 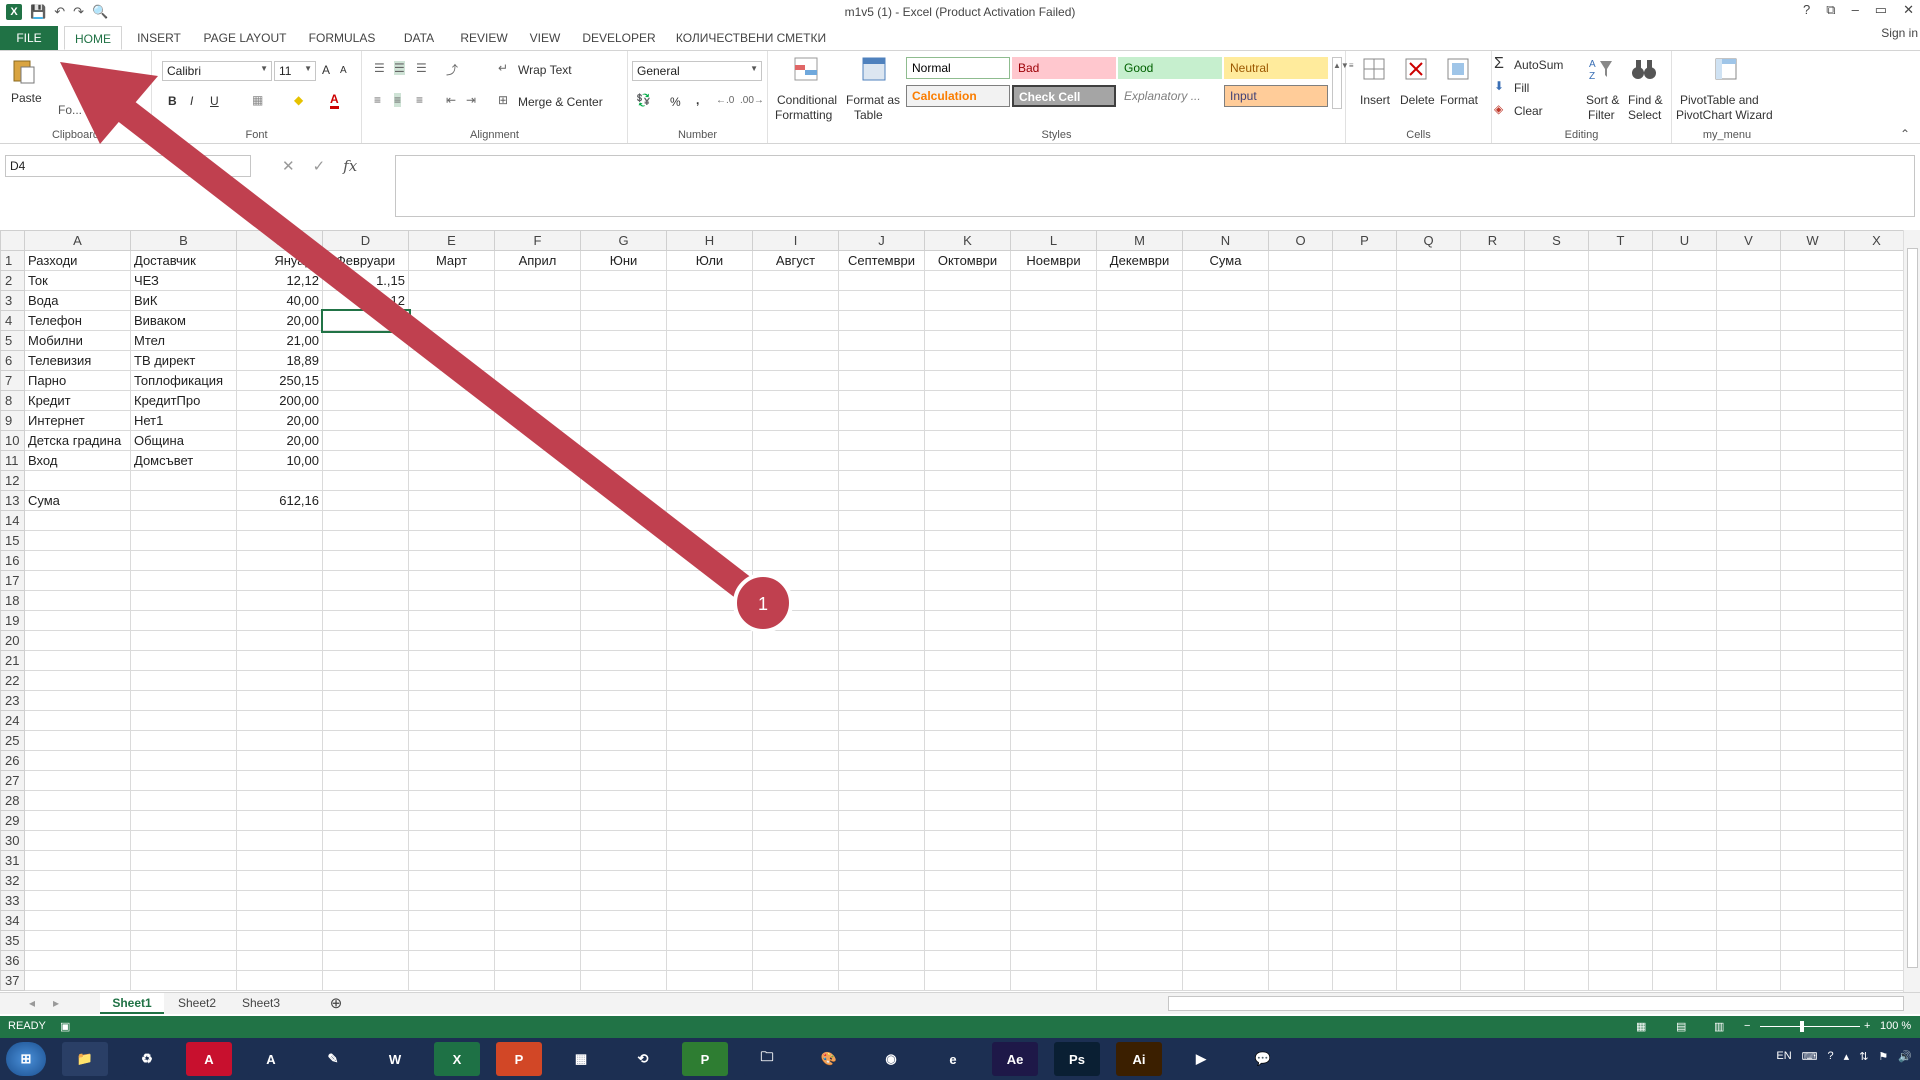 What do you see at coordinates (958, 96) in the screenshot?
I see `cell-style-calculation: Calculation` at bounding box center [958, 96].